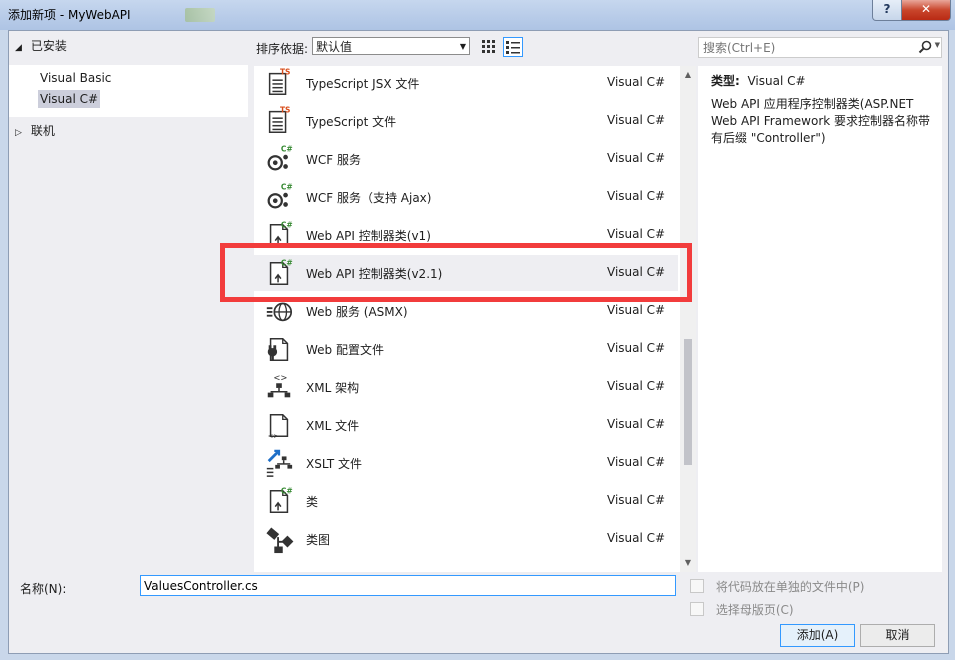 Image resolution: width=955 pixels, height=660 pixels. Describe the element at coordinates (200, 15) in the screenshot. I see `title-decoration` at that location.